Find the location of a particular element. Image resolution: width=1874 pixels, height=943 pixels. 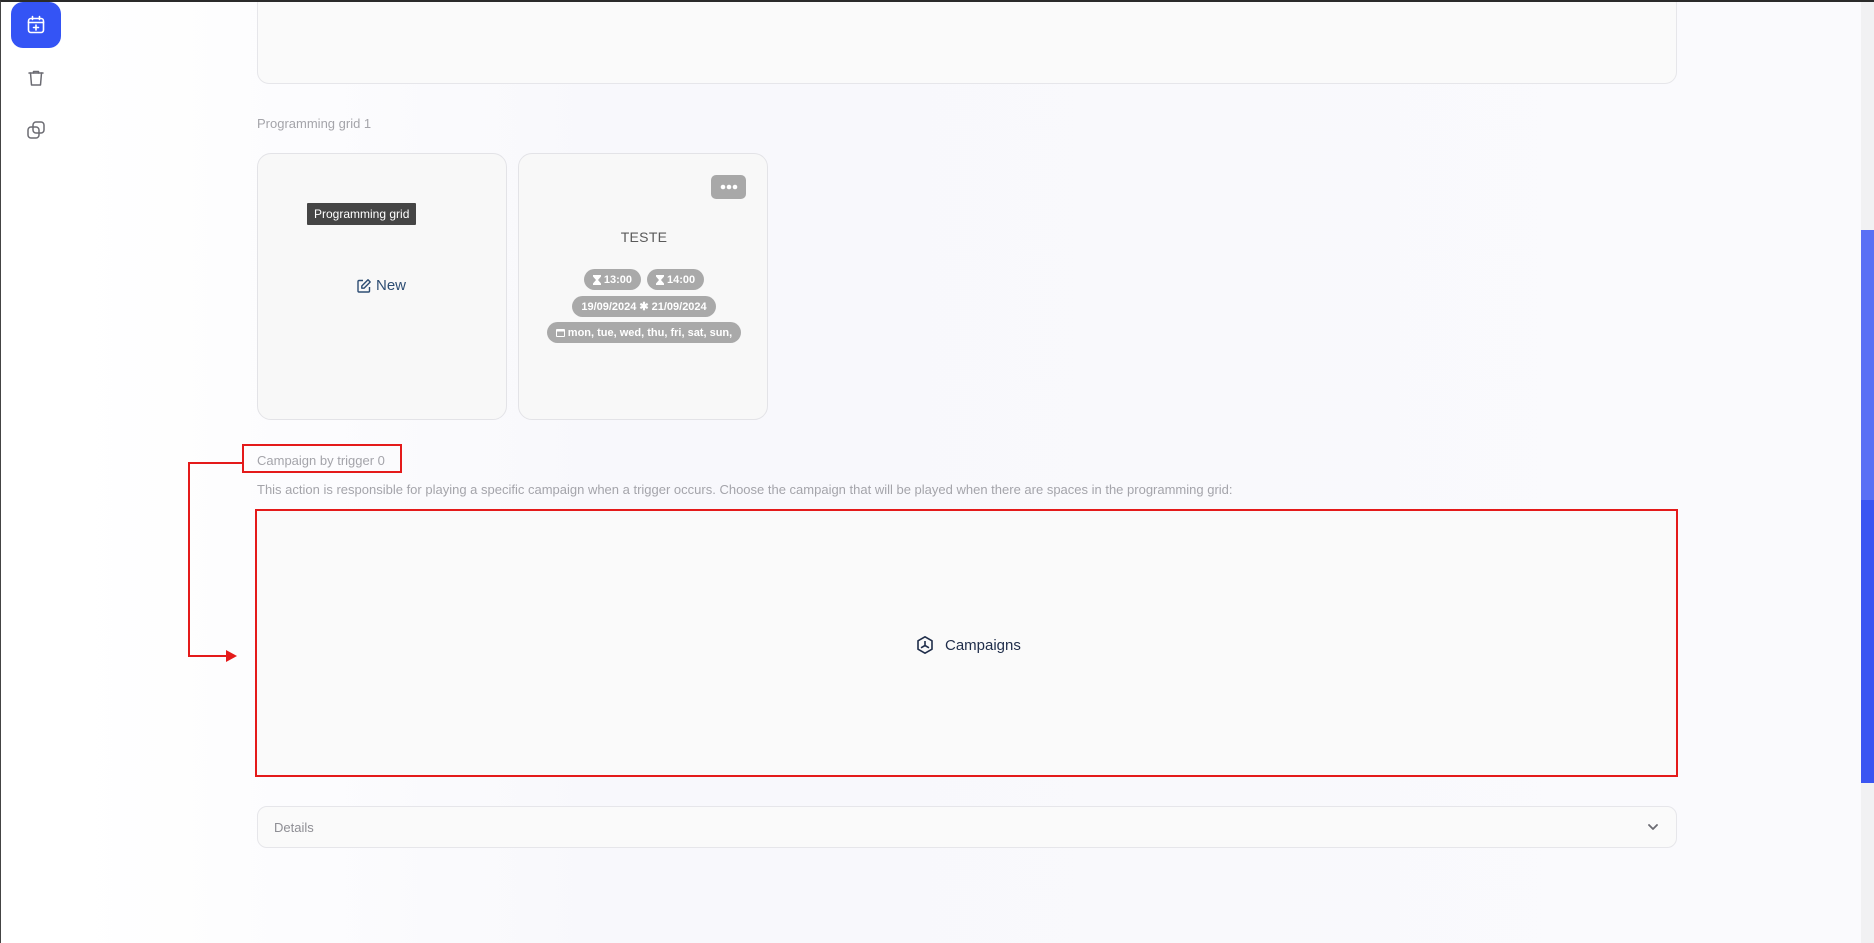

sidebar is located at coordinates (38, 472).